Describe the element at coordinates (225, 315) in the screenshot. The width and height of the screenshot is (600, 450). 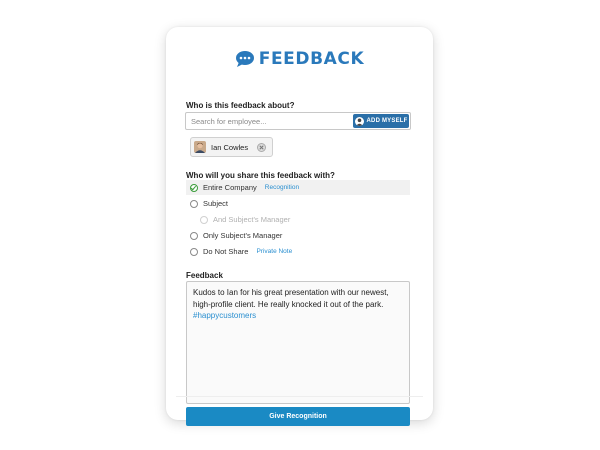
I see `feedback-hashtag: #happycustomers` at that location.